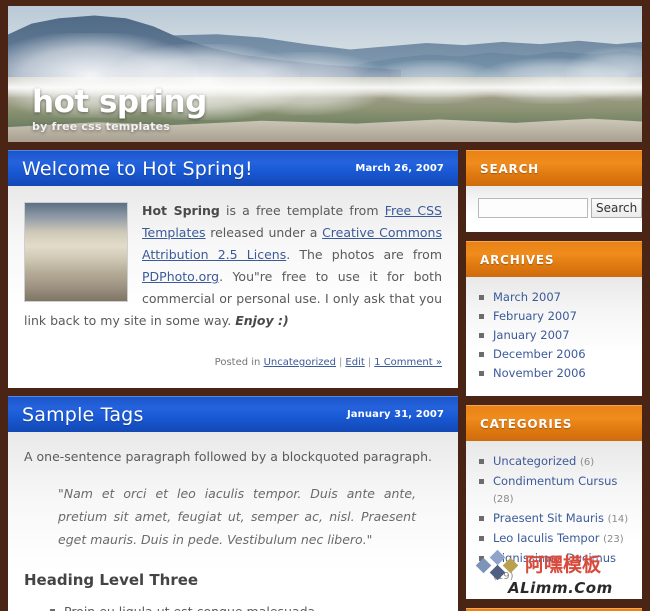 The image size is (650, 611). Describe the element at coordinates (554, 491) in the screenshot. I see `list-item: Condimentum Cursus (28)` at that location.